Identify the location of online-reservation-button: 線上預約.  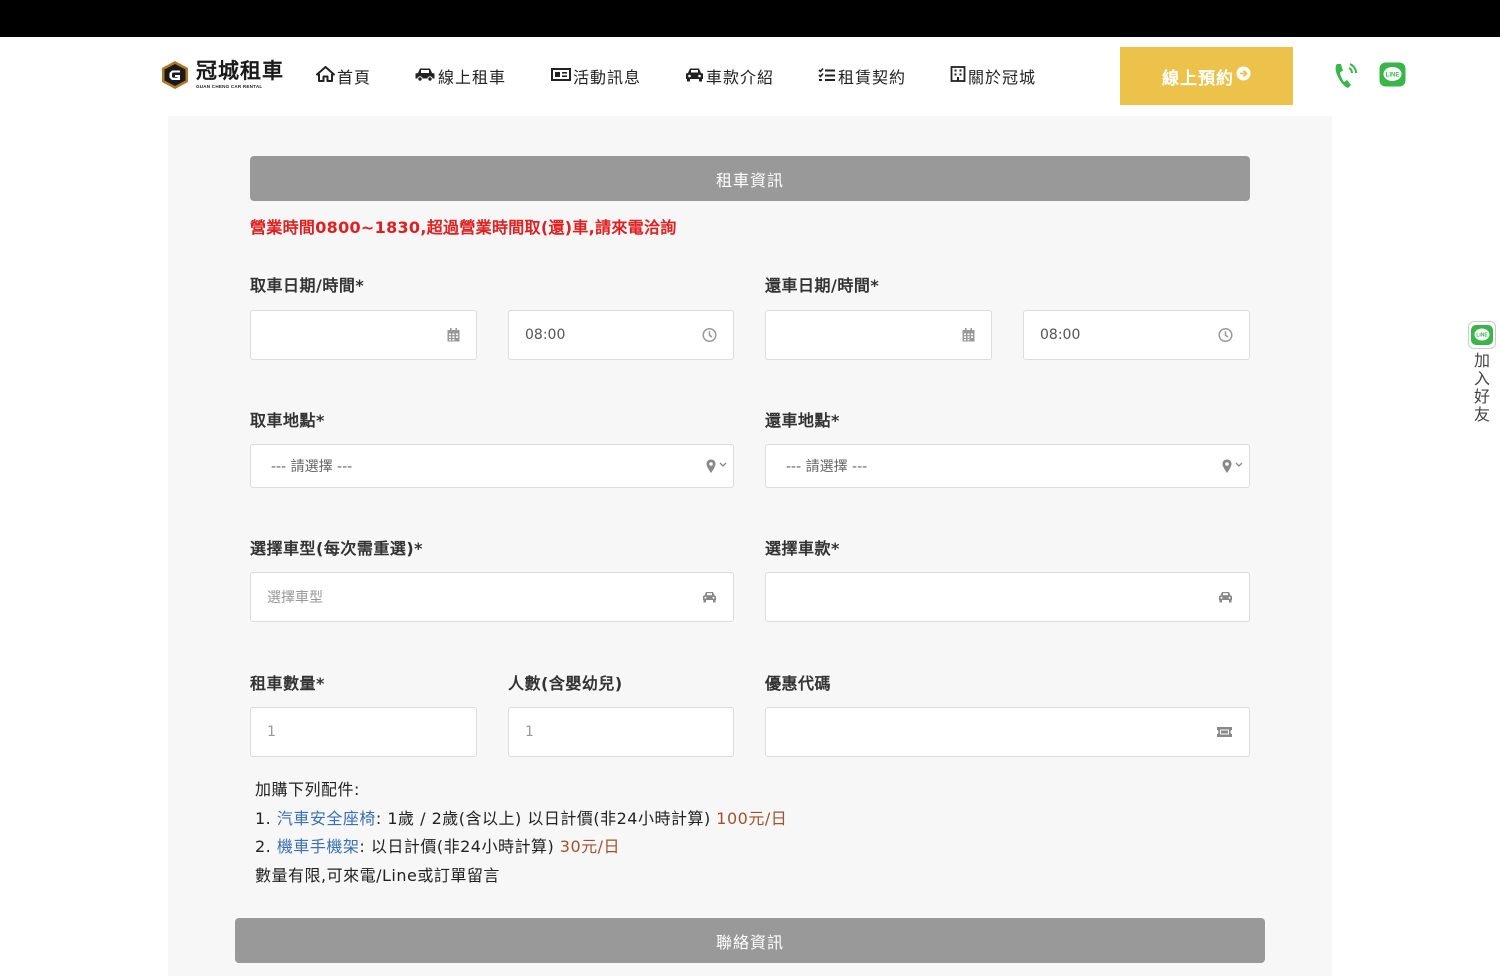
(1206, 76).